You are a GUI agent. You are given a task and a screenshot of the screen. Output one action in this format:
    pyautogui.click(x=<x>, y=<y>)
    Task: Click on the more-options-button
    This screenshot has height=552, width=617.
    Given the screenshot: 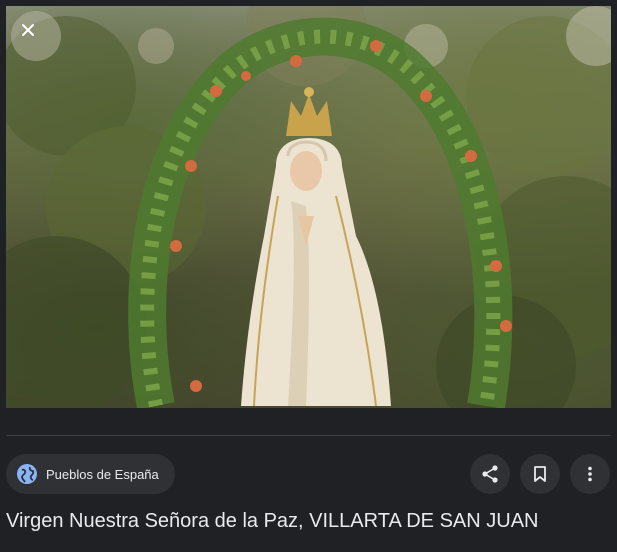 What is the action you would take?
    pyautogui.click(x=590, y=474)
    